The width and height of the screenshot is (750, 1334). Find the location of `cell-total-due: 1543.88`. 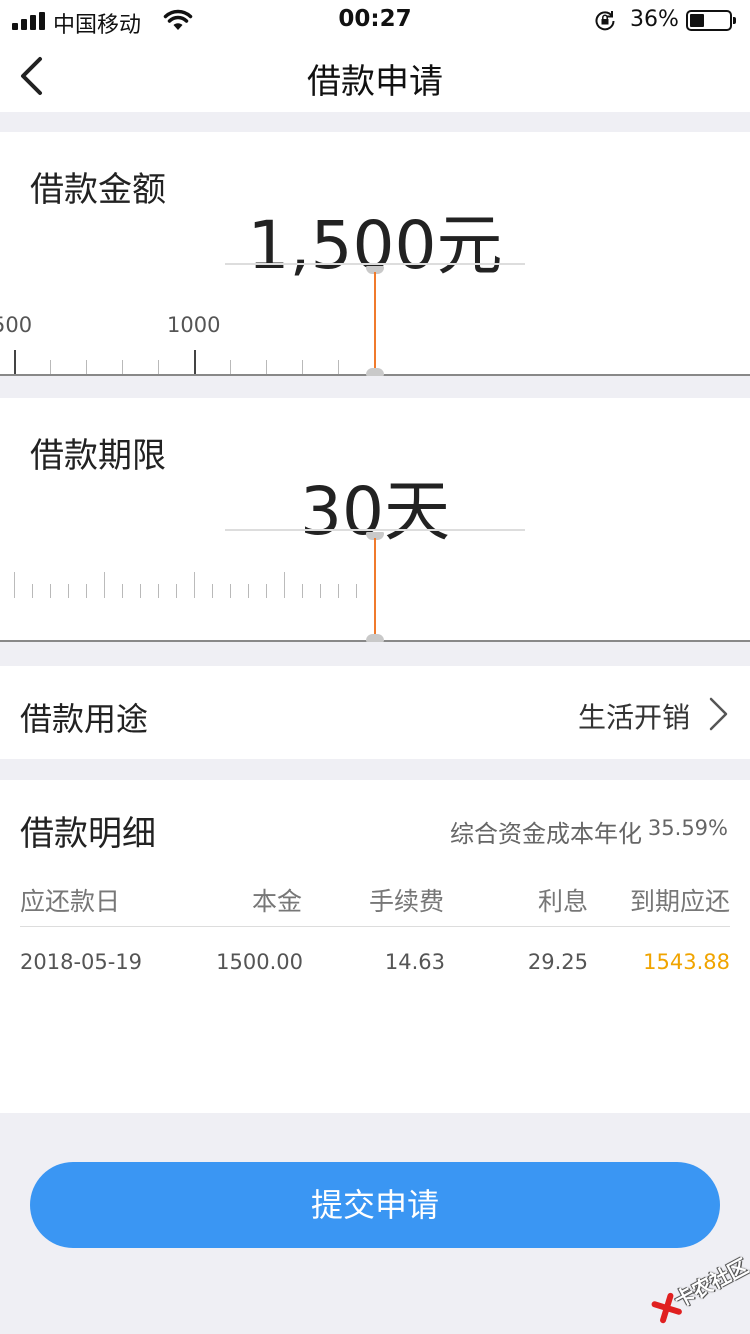

cell-total-due: 1543.88 is located at coordinates (686, 962).